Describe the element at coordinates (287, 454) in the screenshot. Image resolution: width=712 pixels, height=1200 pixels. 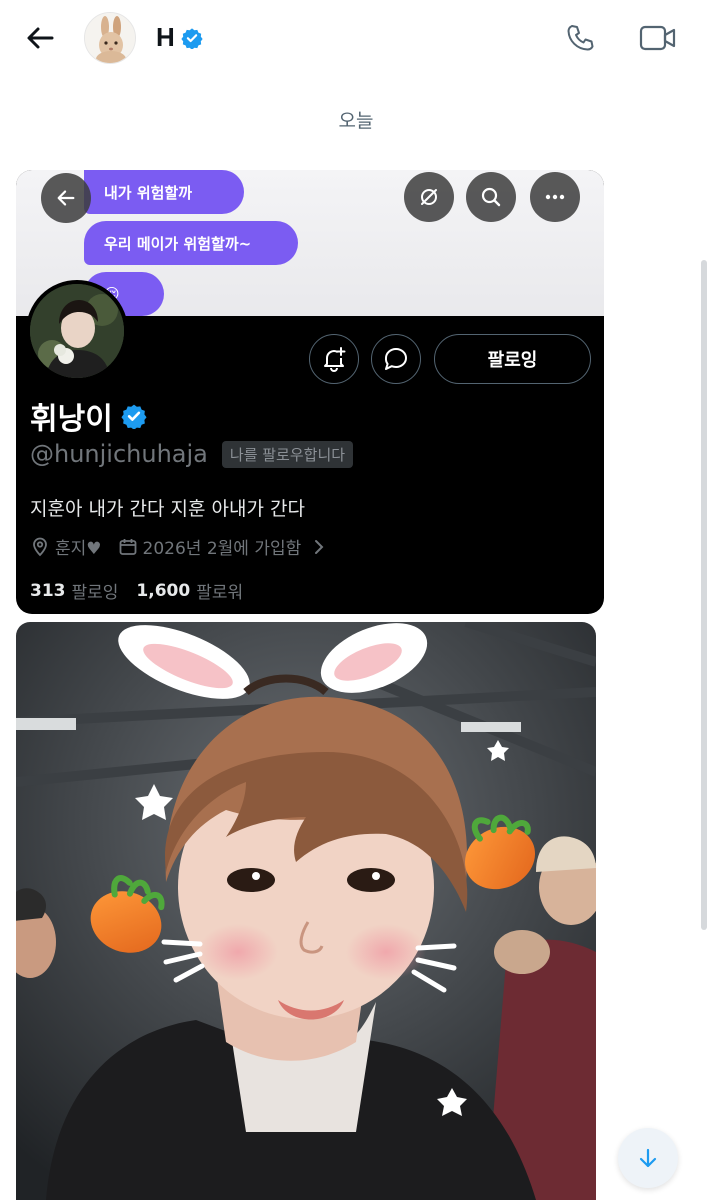
I see `follows-you-badge: 나를 팔로우합니다` at that location.